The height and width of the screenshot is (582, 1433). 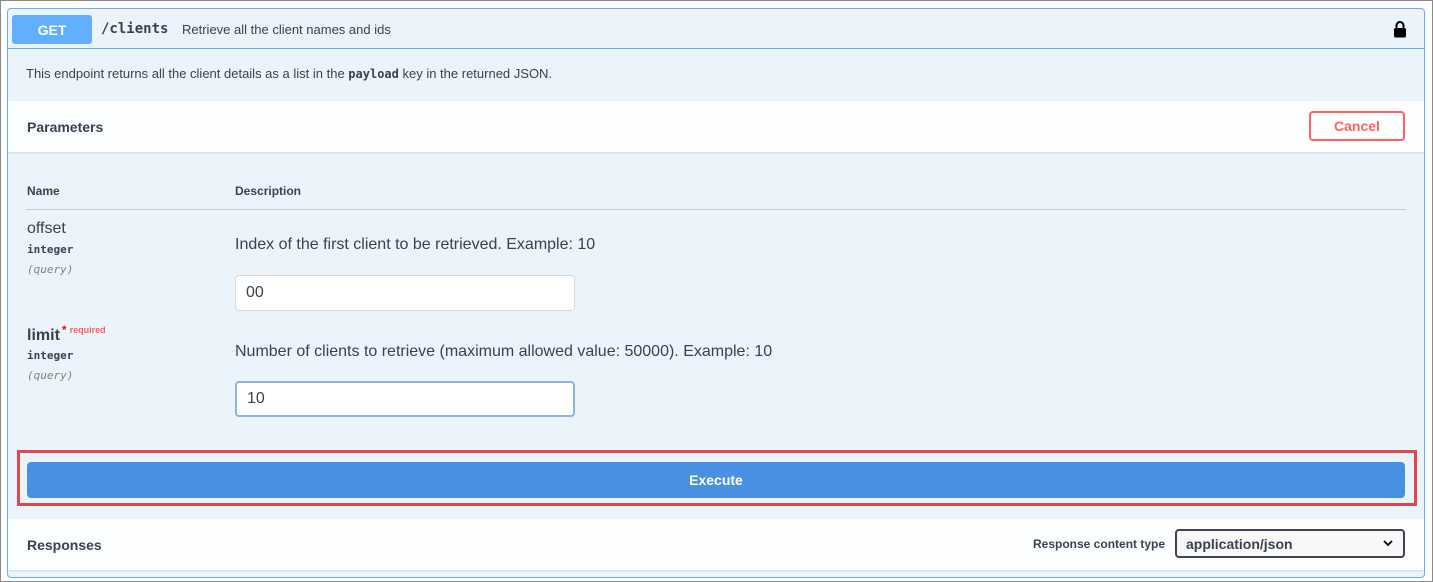 What do you see at coordinates (405, 293) in the screenshot?
I see `offset-input` at bounding box center [405, 293].